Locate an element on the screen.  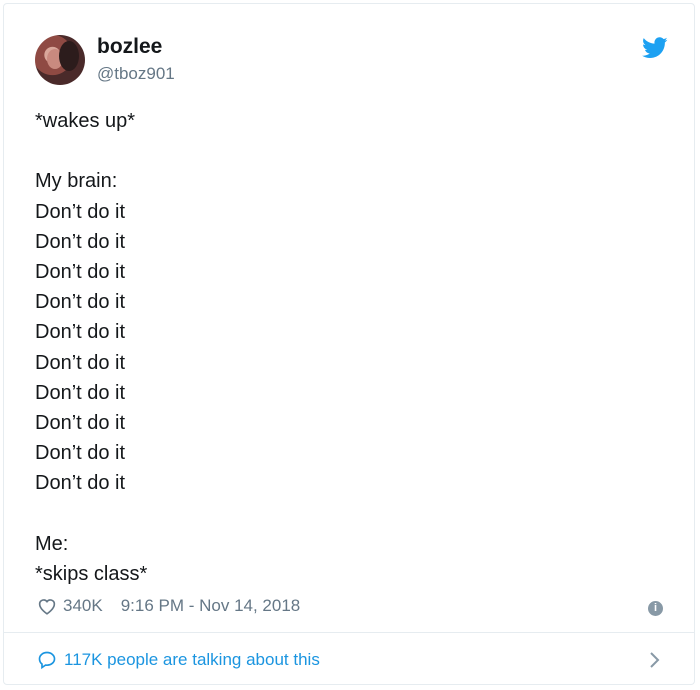
tweet-meta: 340K 9:16 PM - Nov 14, 2018 is located at coordinates (168, 606).